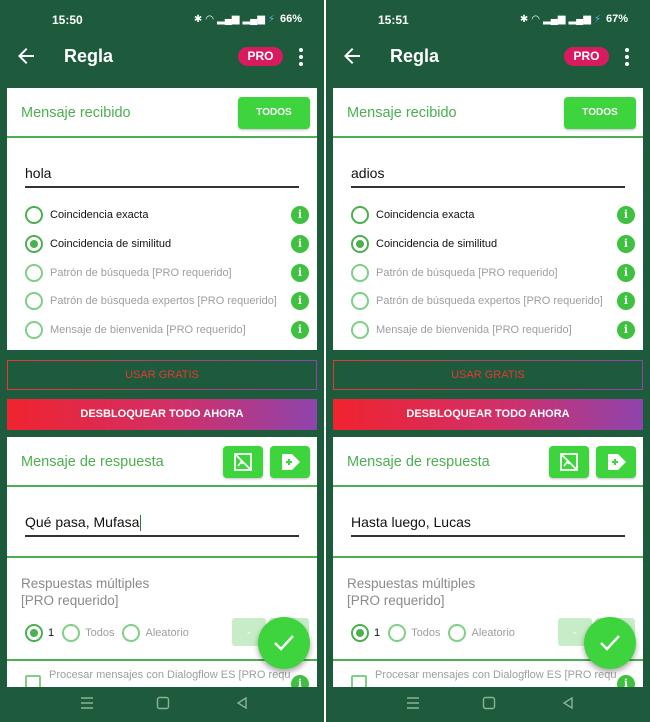 Image resolution: width=650 pixels, height=722 pixels. Describe the element at coordinates (488, 524) in the screenshot. I see `reply-message-input: Hasta luego, Lucas` at that location.